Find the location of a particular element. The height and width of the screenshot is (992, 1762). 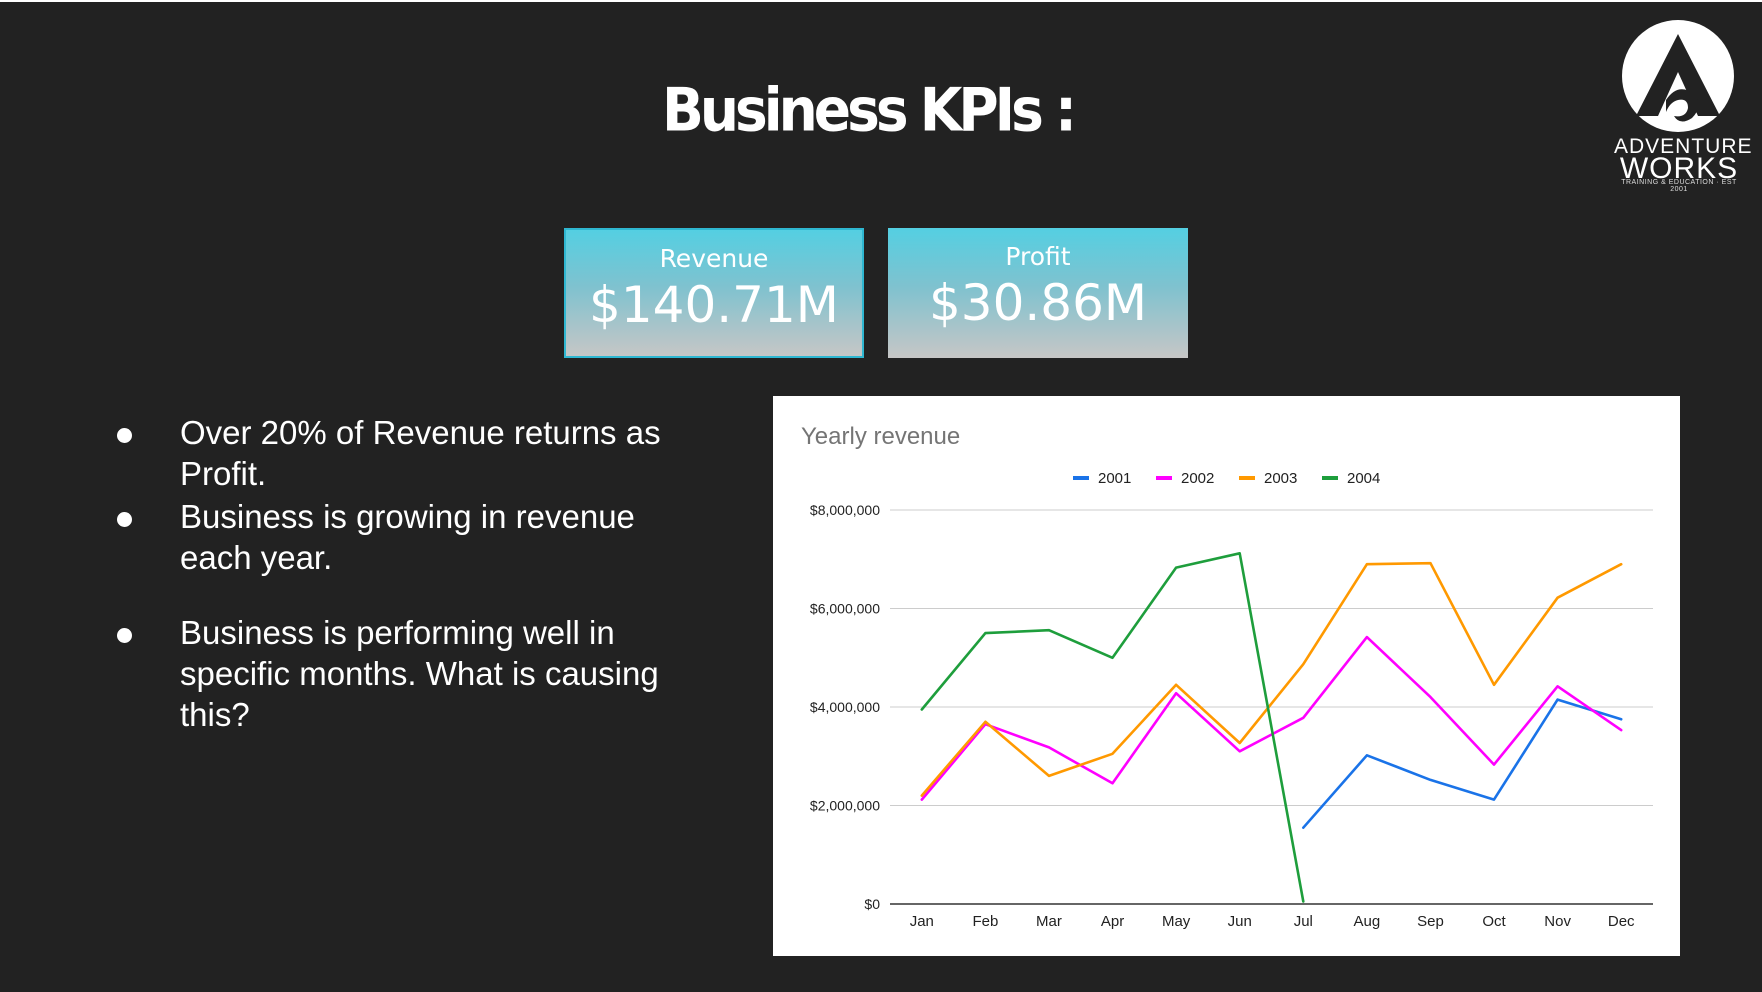

y-tick-label: $4,000,000 is located at coordinates (845, 707).